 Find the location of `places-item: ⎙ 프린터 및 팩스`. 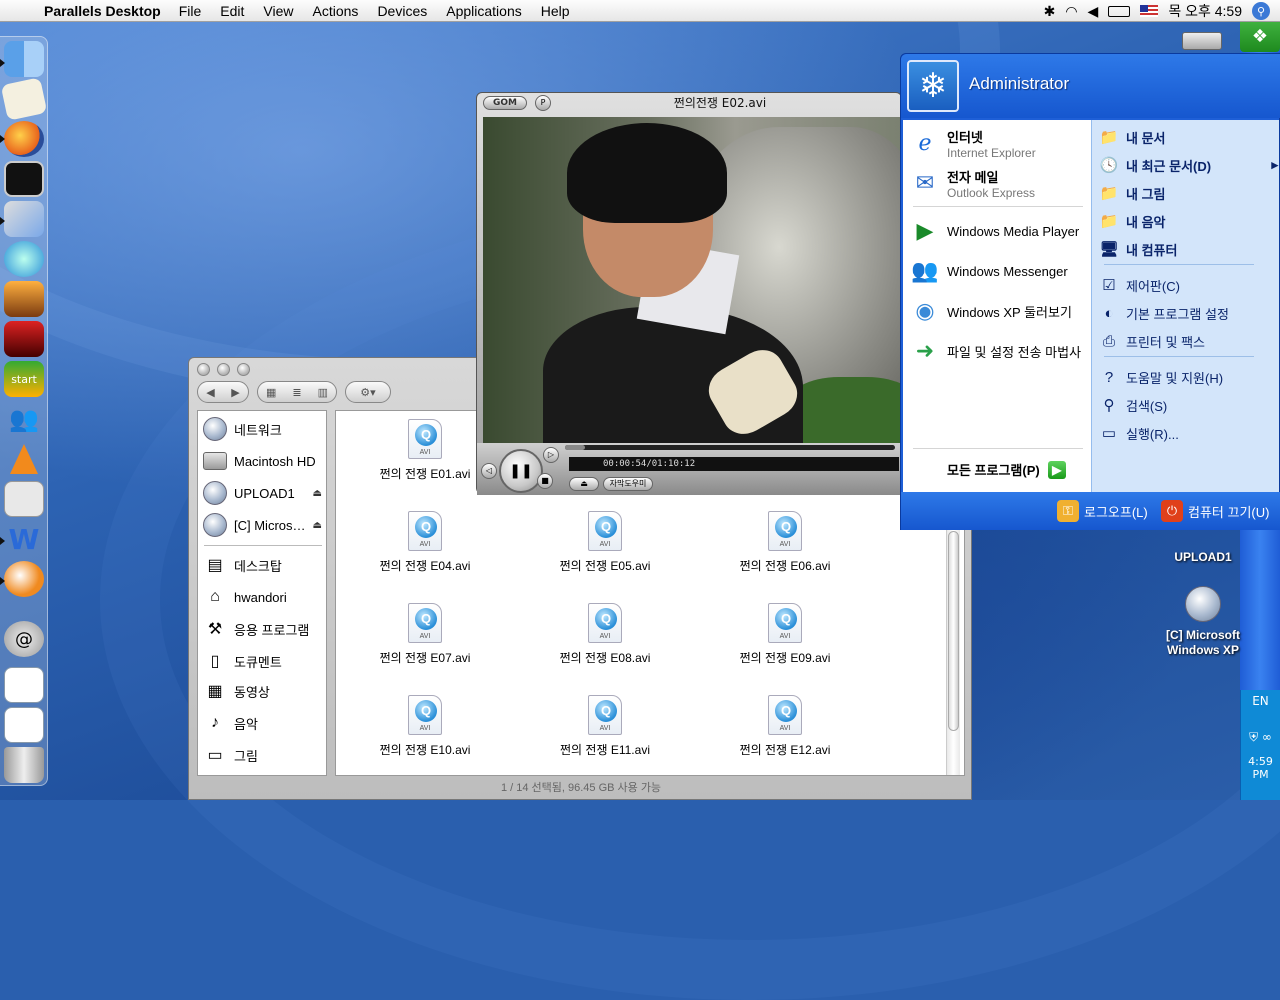

places-item: ⎙ 프린터 및 팩스 is located at coordinates (1188, 341).